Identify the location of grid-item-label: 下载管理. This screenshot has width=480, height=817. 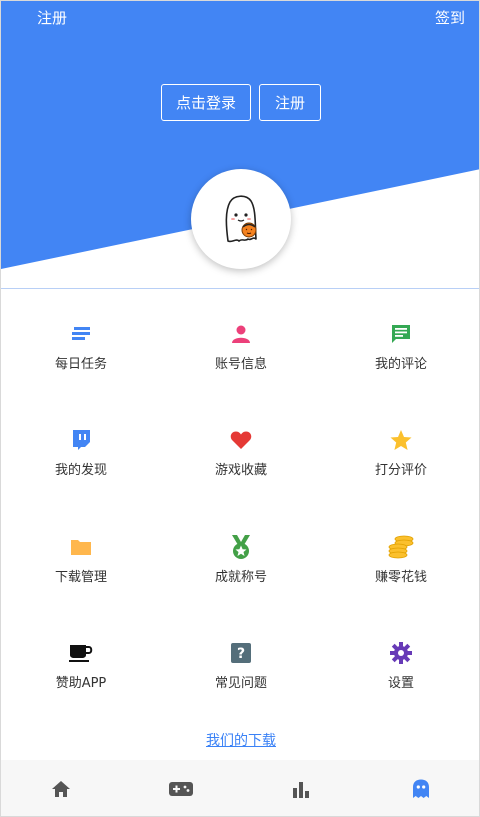
(80, 577).